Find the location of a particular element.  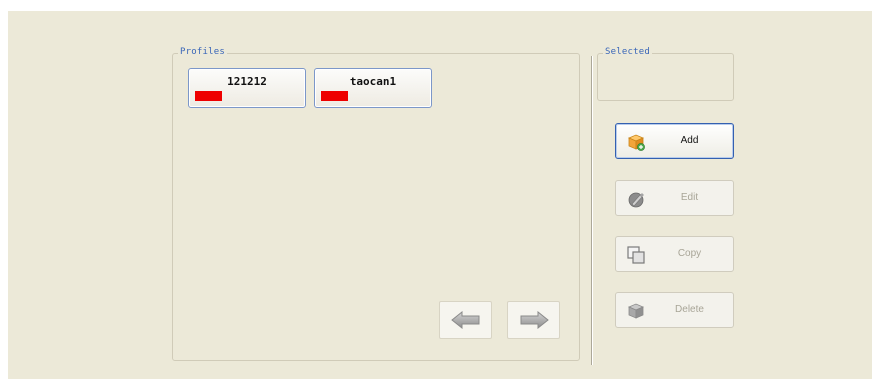

profile-name: 121212 is located at coordinates (247, 81).